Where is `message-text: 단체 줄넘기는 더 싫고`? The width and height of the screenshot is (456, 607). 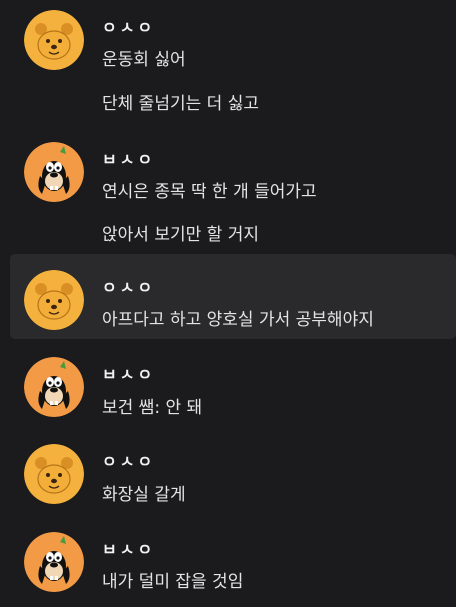
message-text: 단체 줄넘기는 더 싫고 is located at coordinates (180, 104).